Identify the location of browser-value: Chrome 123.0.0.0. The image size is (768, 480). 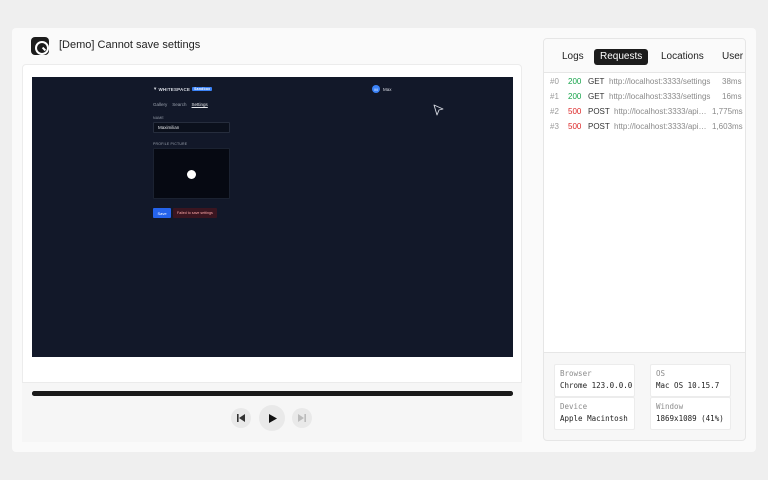
(596, 385).